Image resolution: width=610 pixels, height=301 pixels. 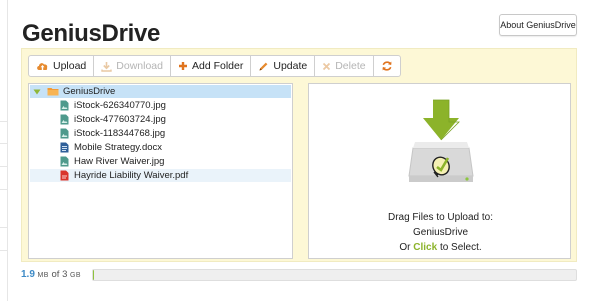 What do you see at coordinates (460, 247) in the screenshot?
I see `to-select-text: to Select.` at bounding box center [460, 247].